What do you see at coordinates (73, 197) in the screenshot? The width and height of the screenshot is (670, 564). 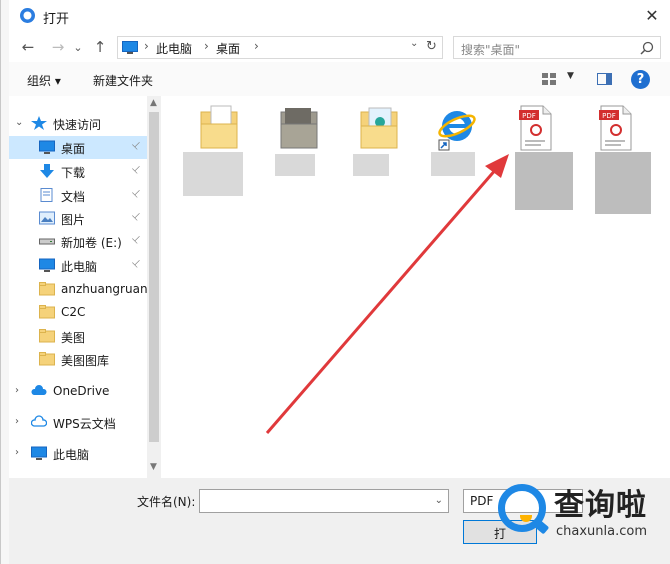 I see `sidebar-item-label: 文档` at bounding box center [73, 197].